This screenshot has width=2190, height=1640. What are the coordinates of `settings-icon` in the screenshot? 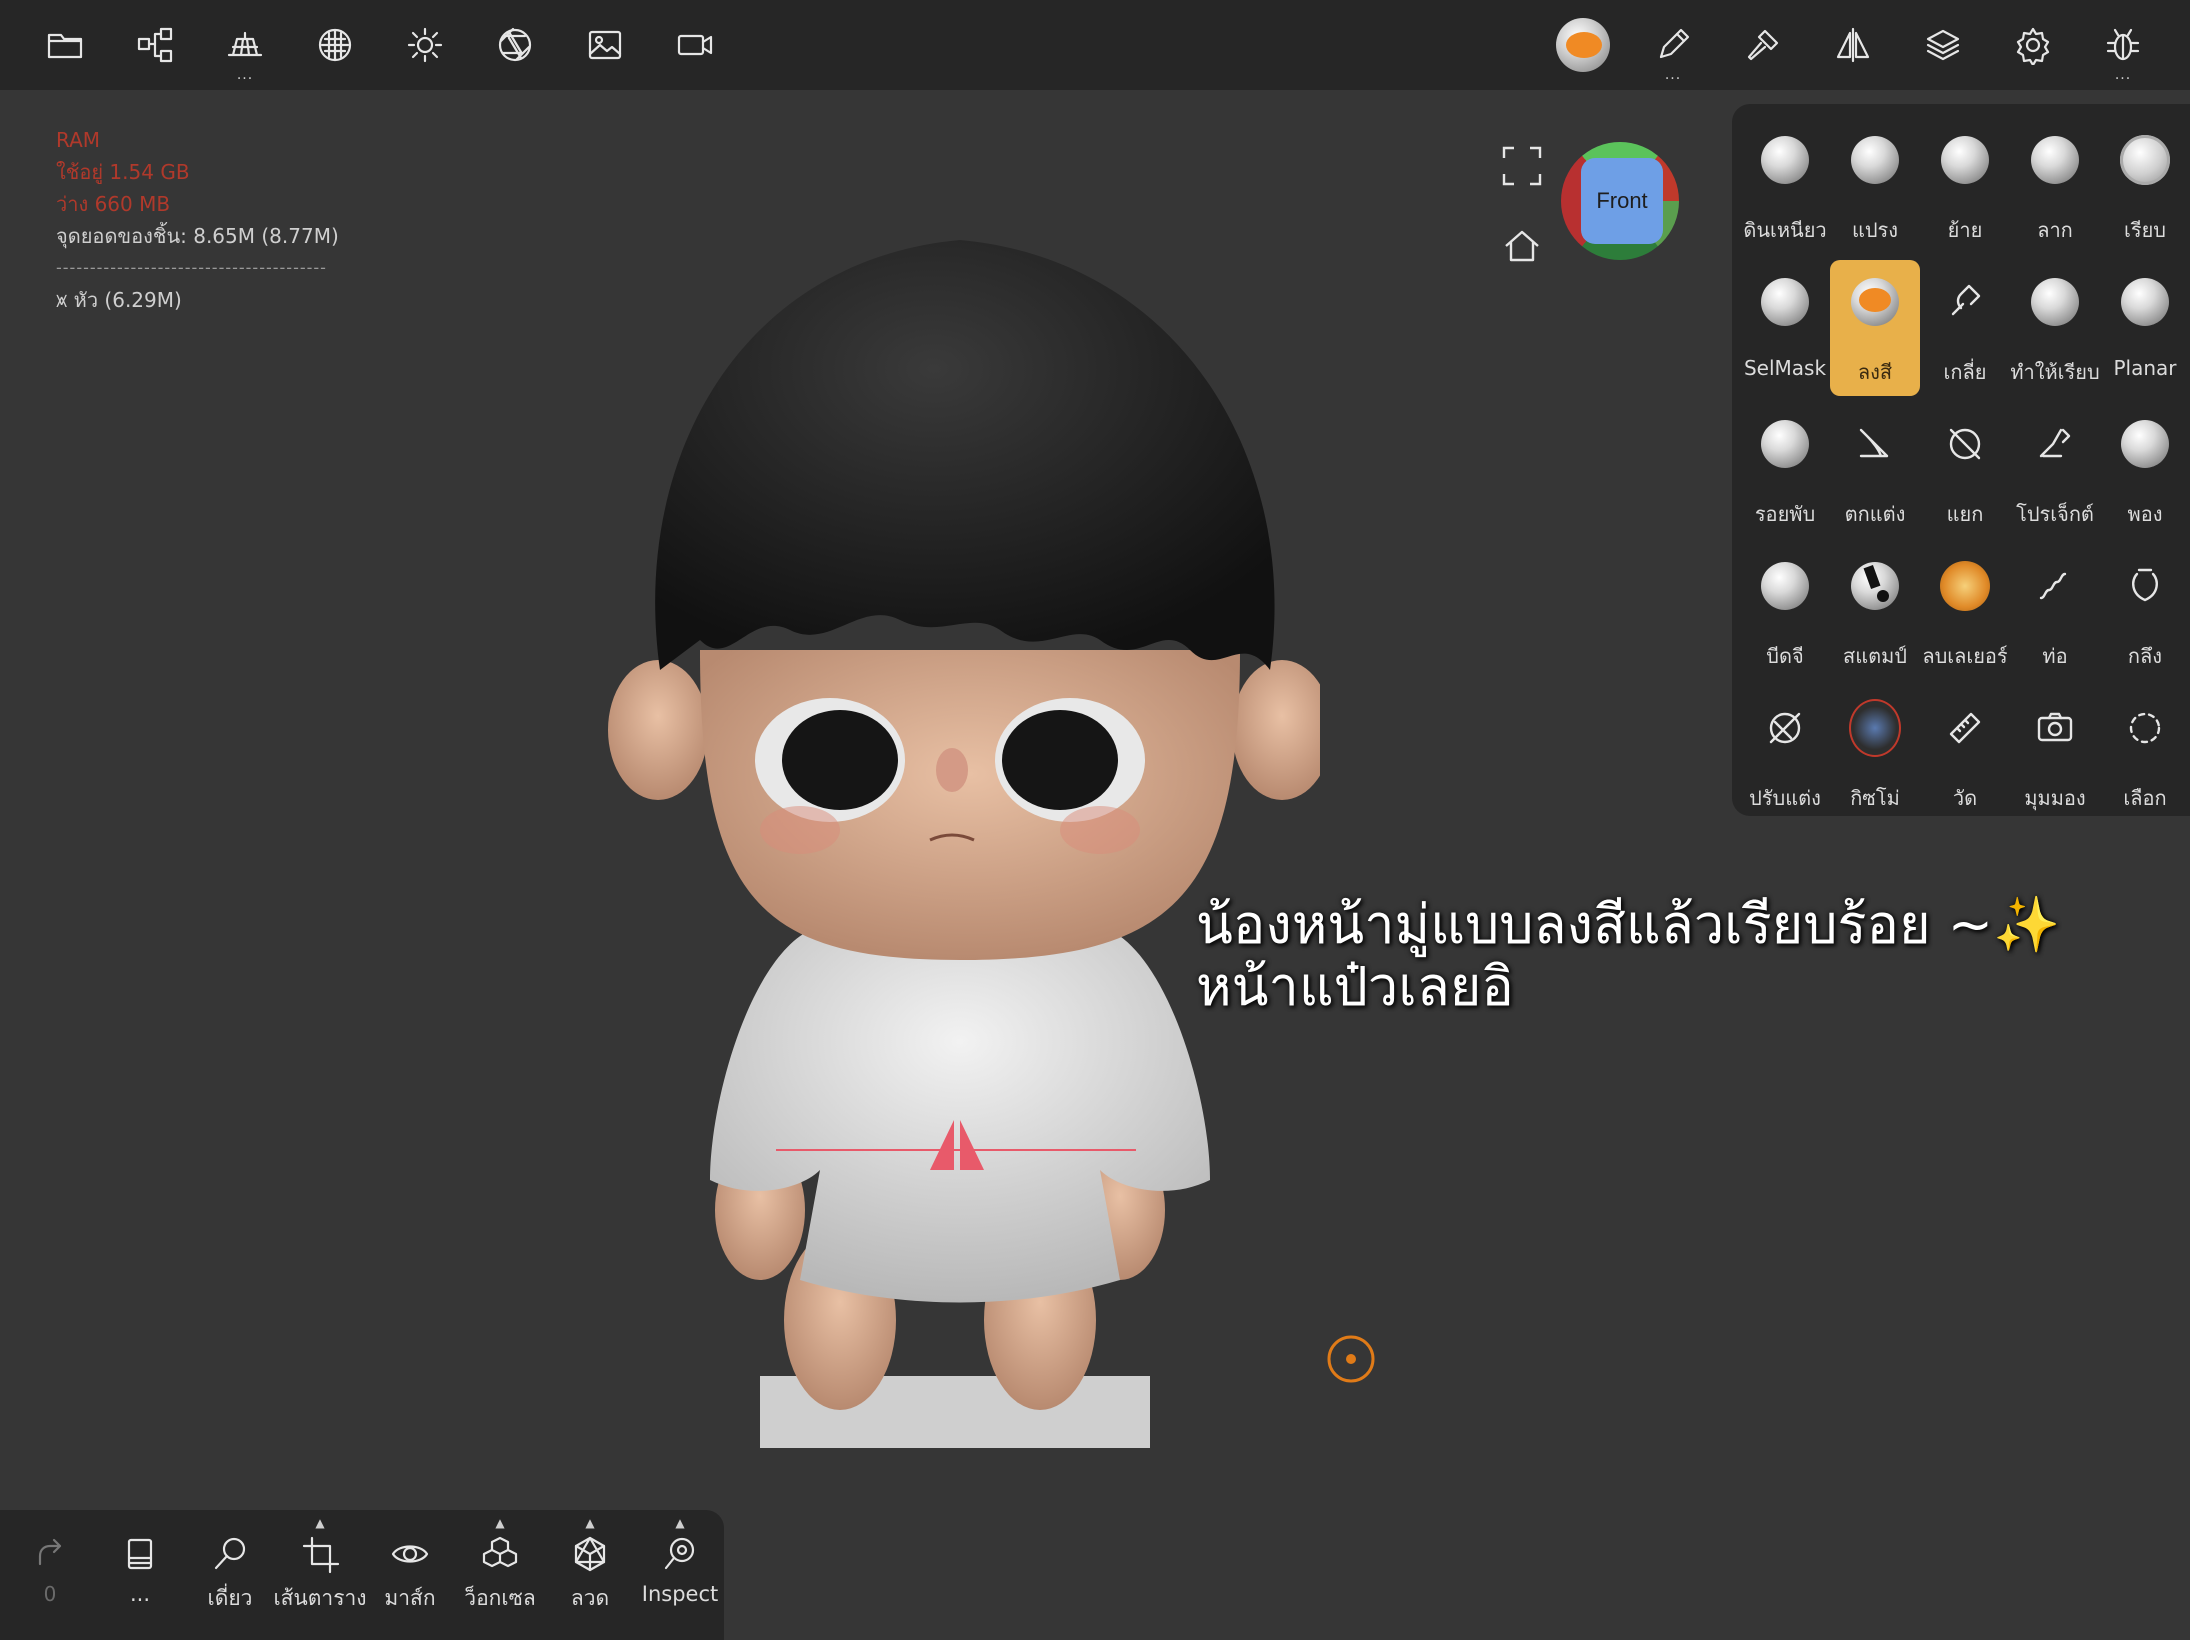 It's located at (2033, 45).